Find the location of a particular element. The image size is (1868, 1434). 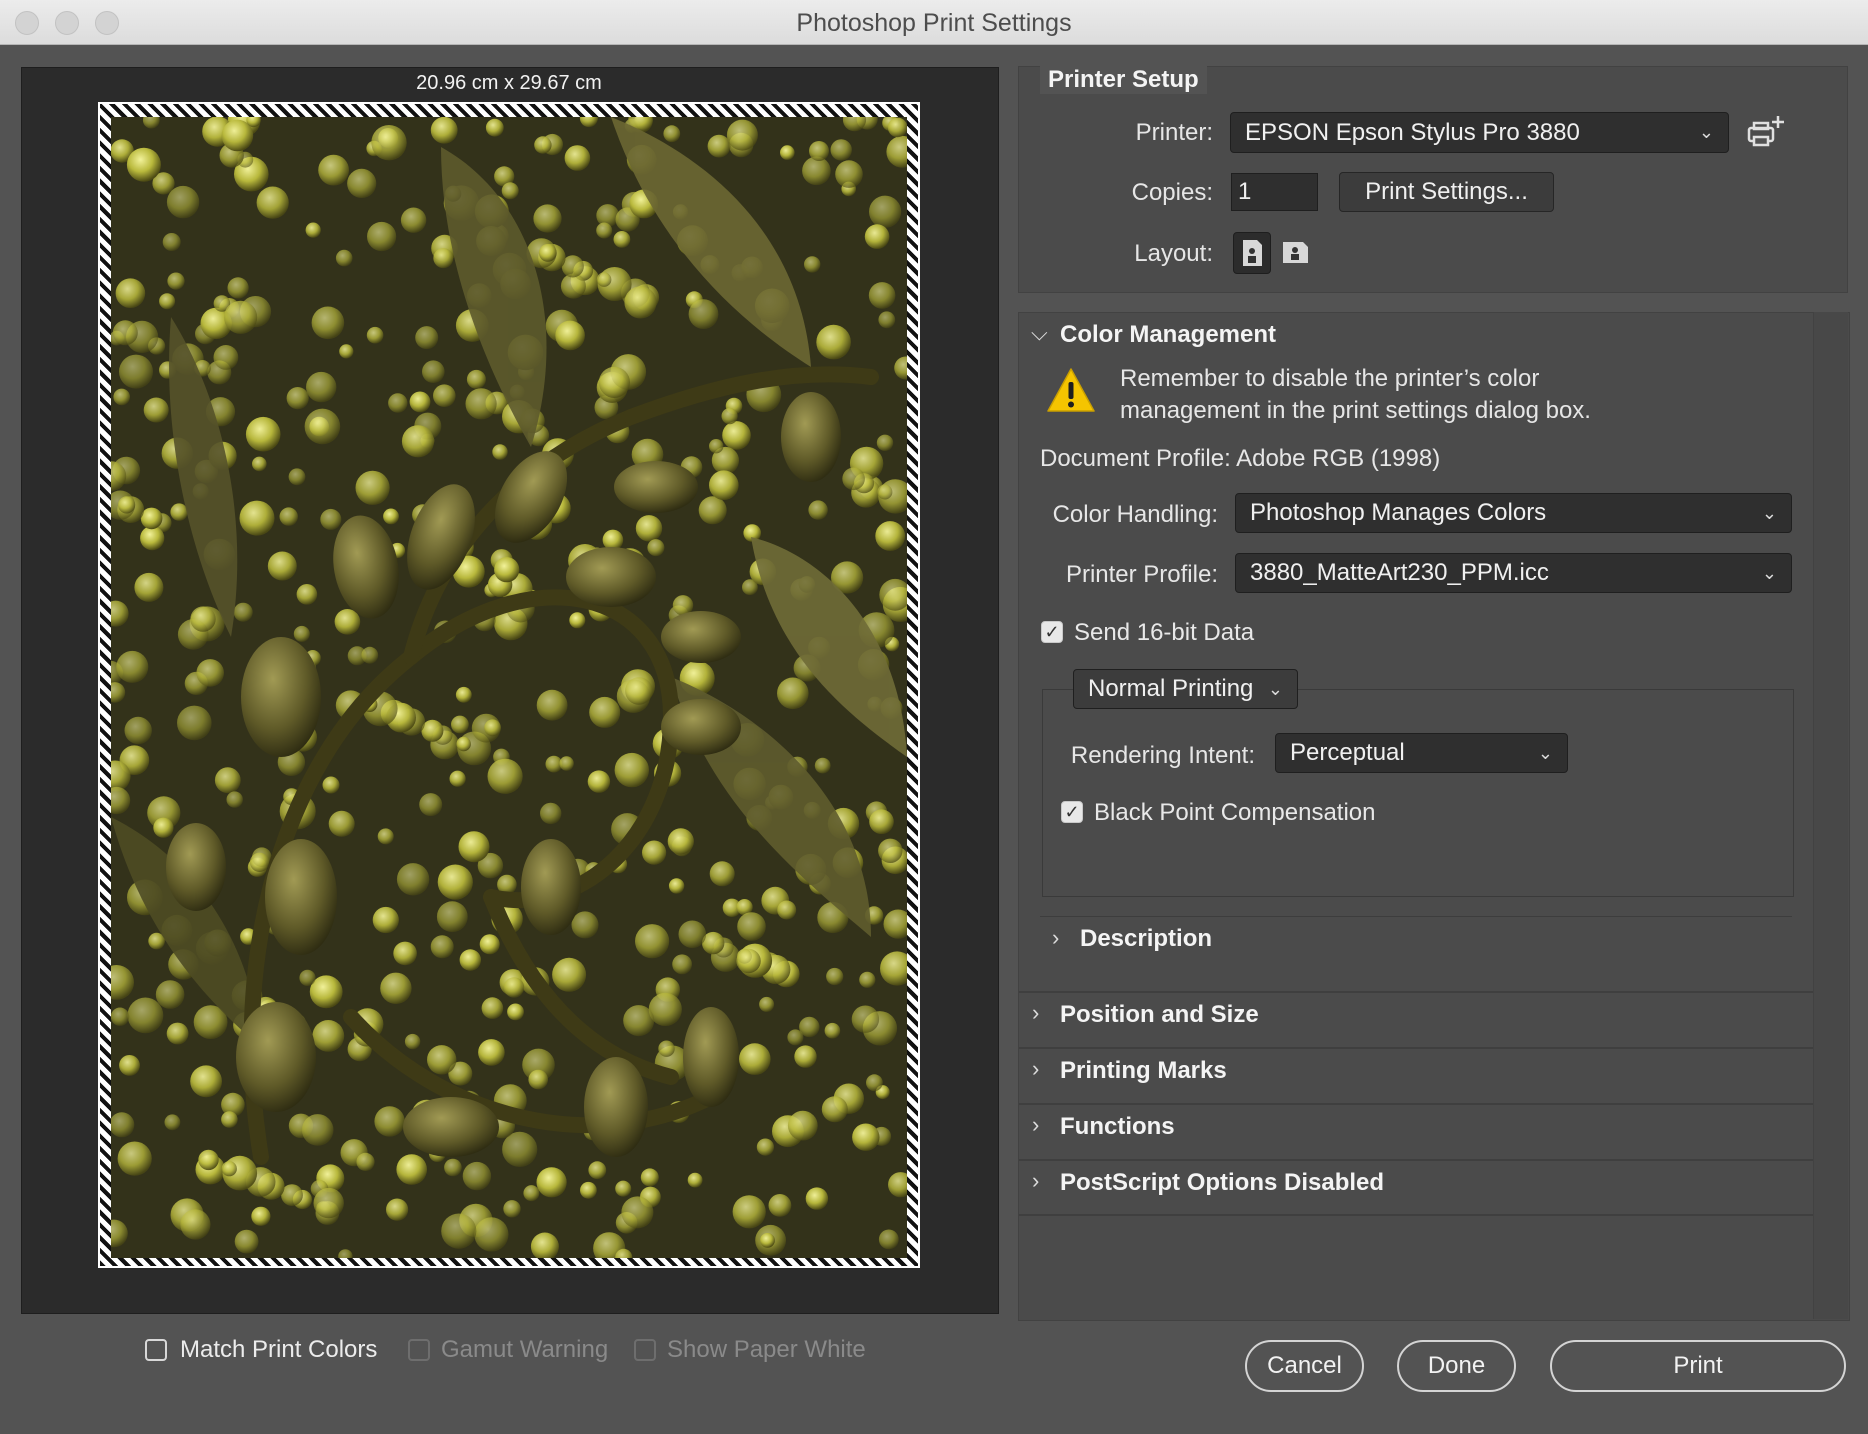

add-printer-icon is located at coordinates (1766, 132).